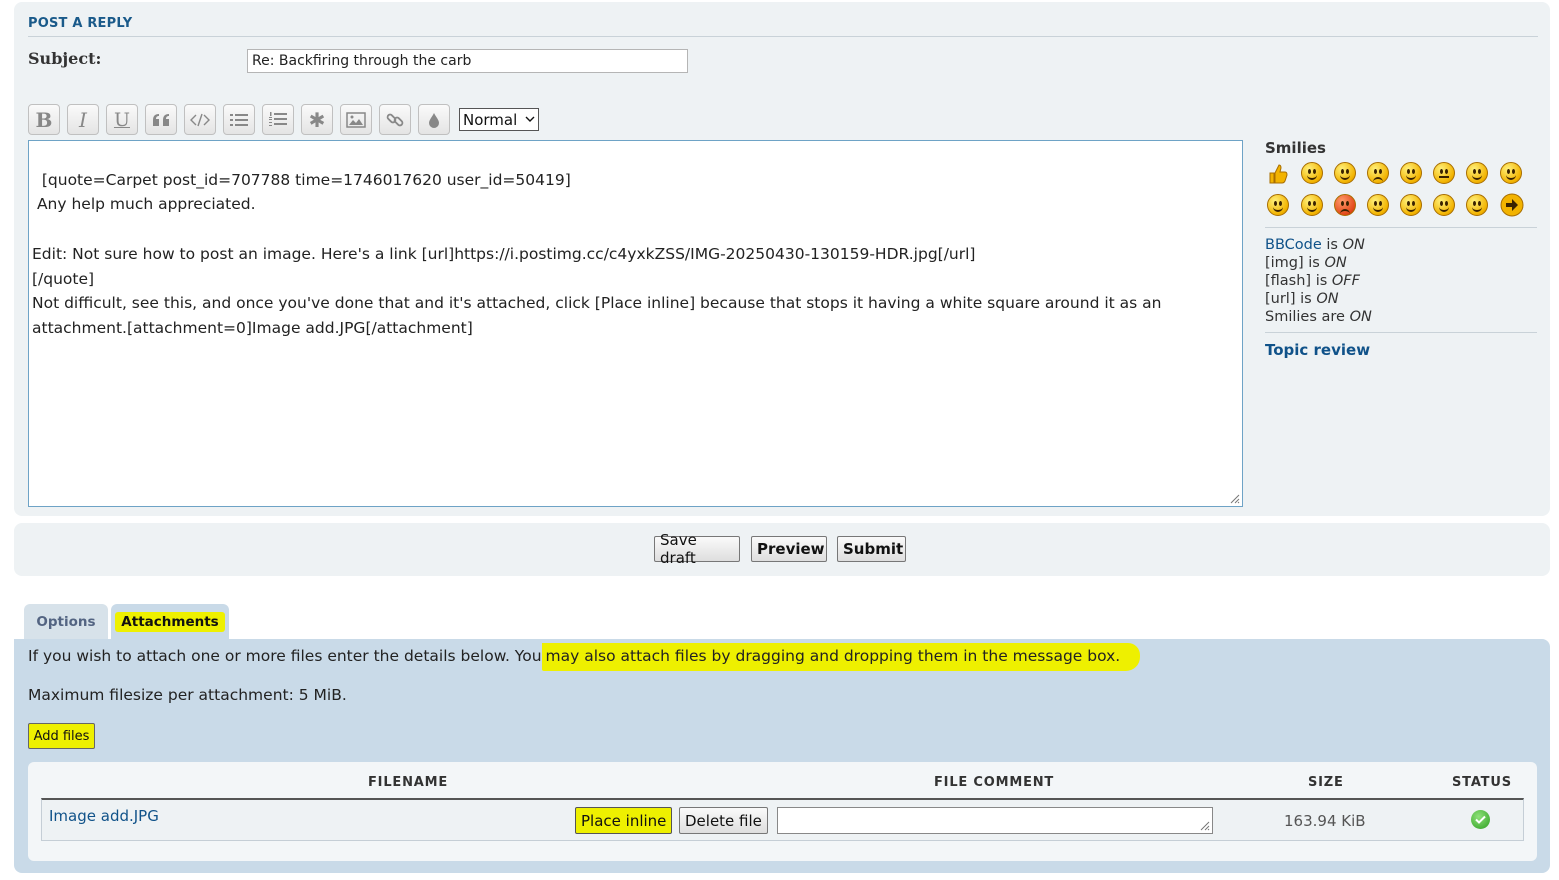 The image size is (1559, 880). What do you see at coordinates (1284, 263) in the screenshot?
I see `img-label: [img]` at bounding box center [1284, 263].